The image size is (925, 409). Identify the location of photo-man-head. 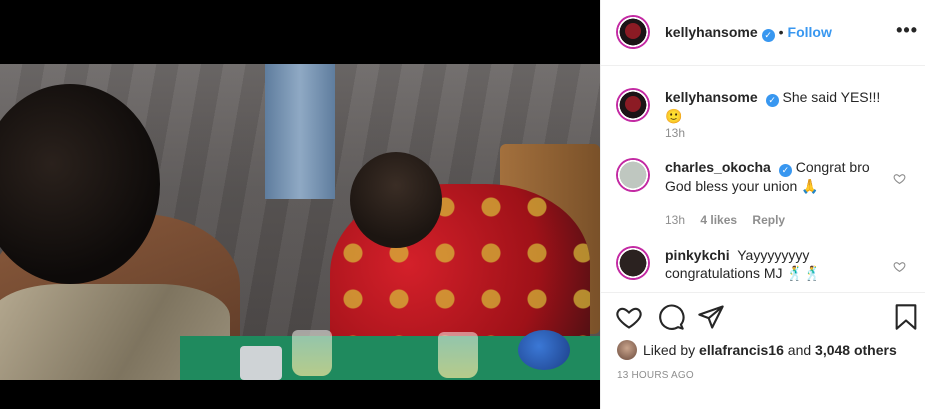
(396, 200).